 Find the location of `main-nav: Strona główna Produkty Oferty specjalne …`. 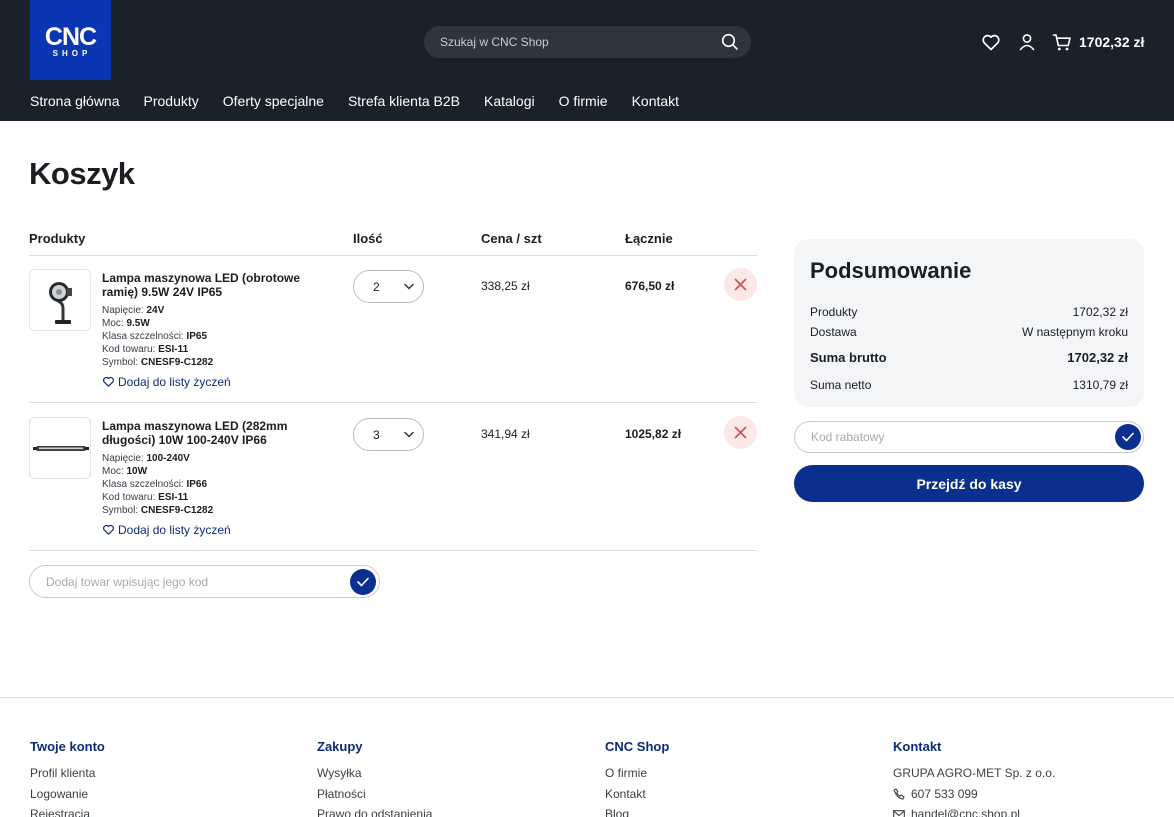

main-nav: Strona główna Produkty Oferty specjalne … is located at coordinates (354, 101).